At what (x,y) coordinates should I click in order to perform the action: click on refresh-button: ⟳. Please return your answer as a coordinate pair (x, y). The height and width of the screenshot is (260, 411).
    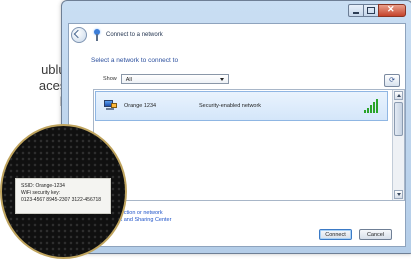
    Looking at the image, I should click on (392, 80).